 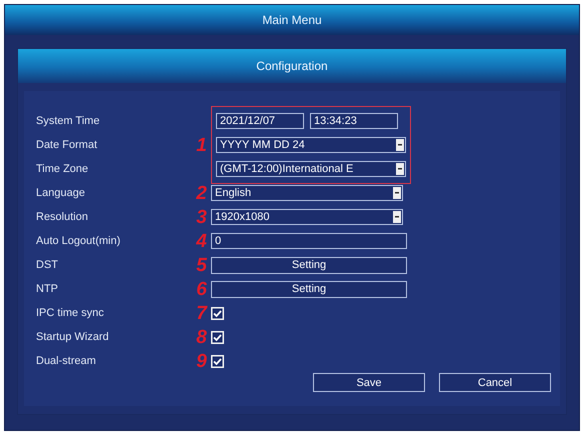 I want to click on input-field: 0, so click(x=309, y=241).